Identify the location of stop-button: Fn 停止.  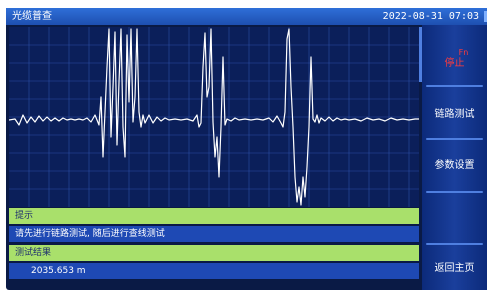
(454, 58).